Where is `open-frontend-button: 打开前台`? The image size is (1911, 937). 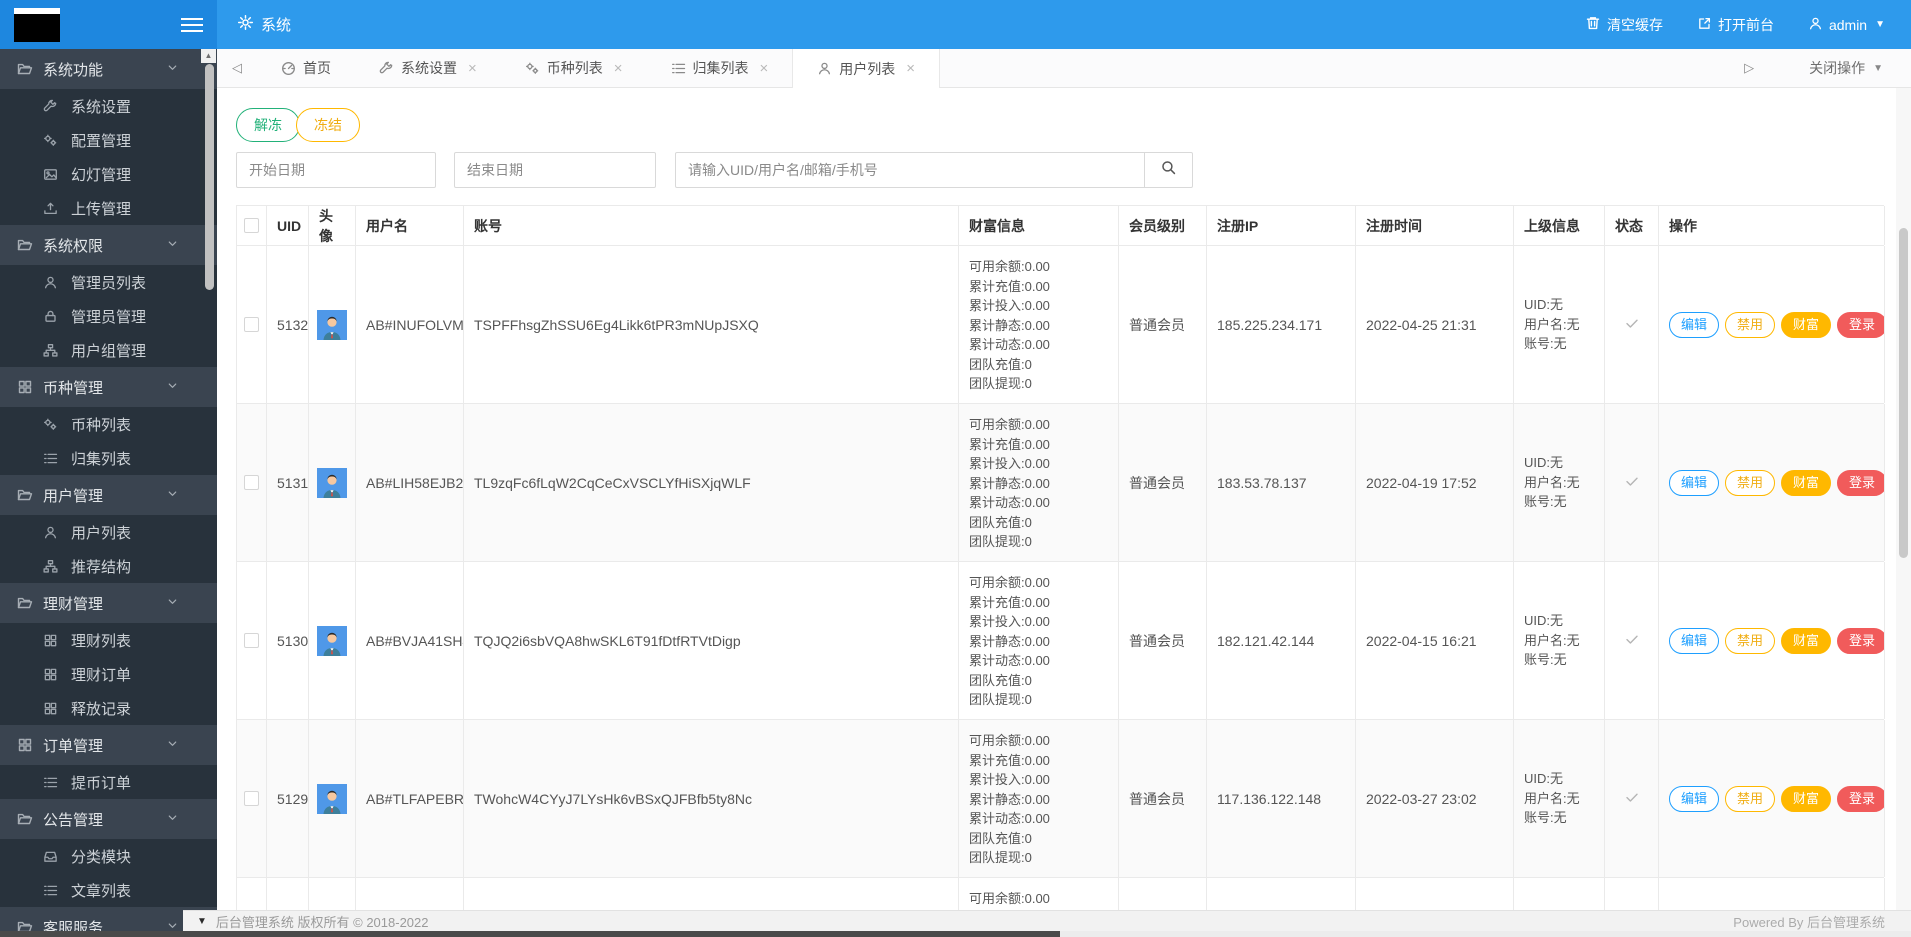 open-frontend-button: 打开前台 is located at coordinates (1735, 25).